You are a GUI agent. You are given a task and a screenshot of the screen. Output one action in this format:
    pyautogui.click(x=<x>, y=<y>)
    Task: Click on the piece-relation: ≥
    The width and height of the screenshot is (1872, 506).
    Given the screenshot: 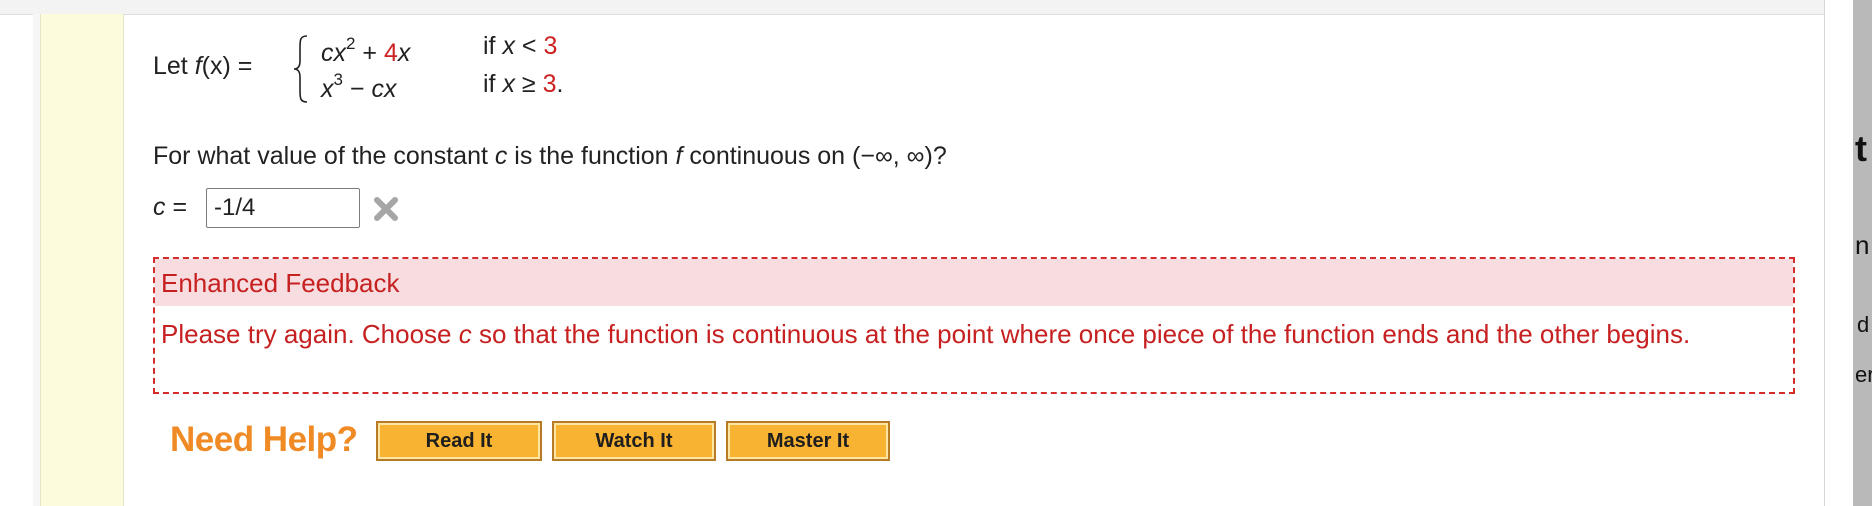 What is the action you would take?
    pyautogui.click(x=528, y=84)
    